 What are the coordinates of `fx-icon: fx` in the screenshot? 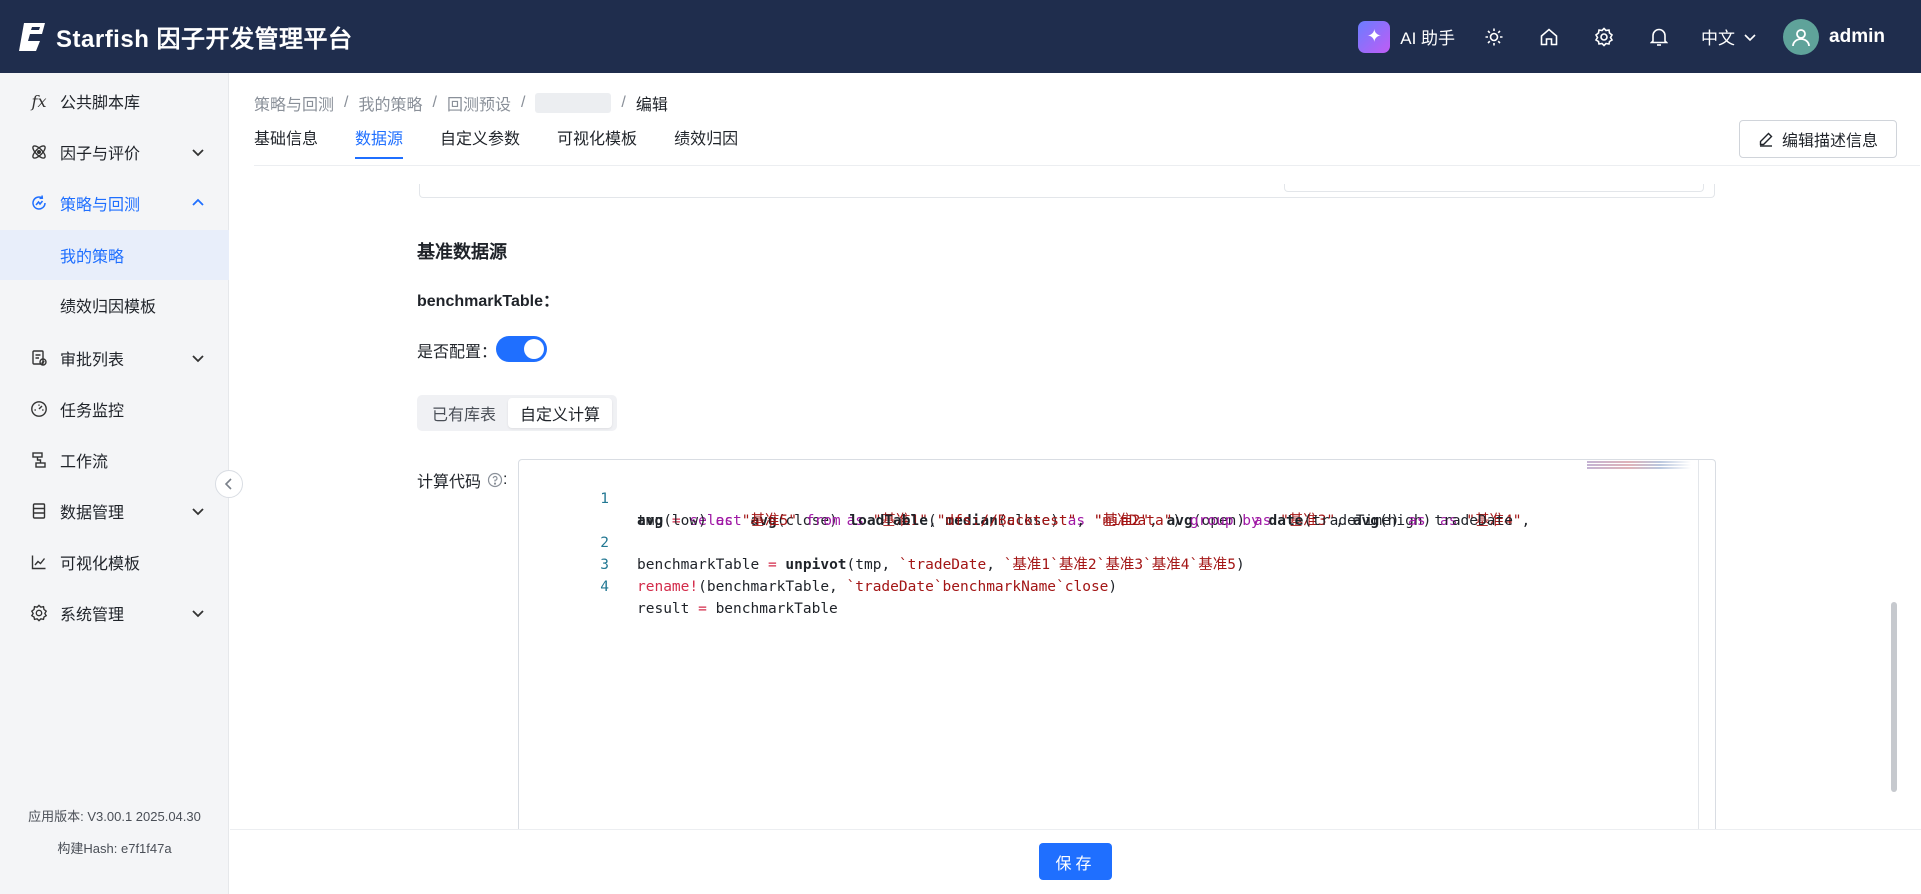 It's located at (39, 101).